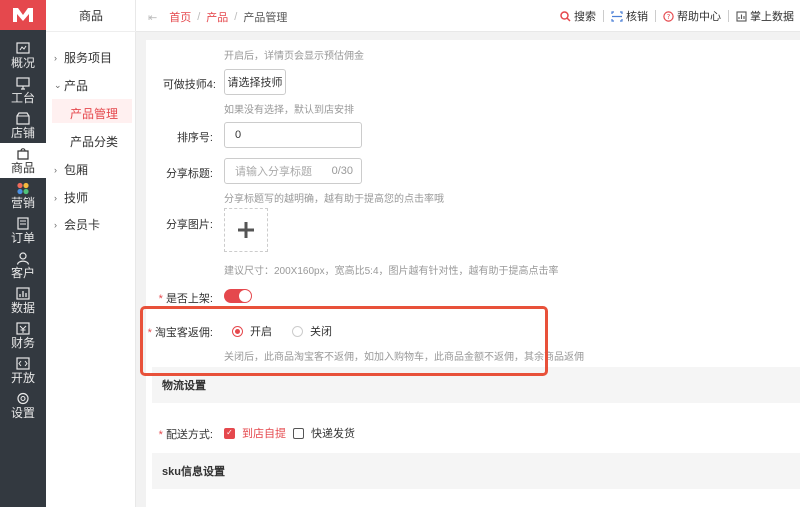  I want to click on mobile-data-button: 掌上数据, so click(765, 16).